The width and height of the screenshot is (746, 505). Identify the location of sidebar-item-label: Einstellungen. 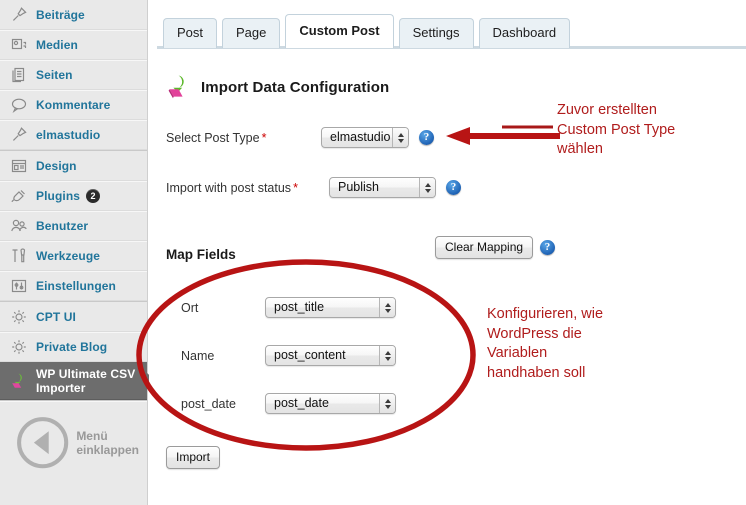
(76, 286).